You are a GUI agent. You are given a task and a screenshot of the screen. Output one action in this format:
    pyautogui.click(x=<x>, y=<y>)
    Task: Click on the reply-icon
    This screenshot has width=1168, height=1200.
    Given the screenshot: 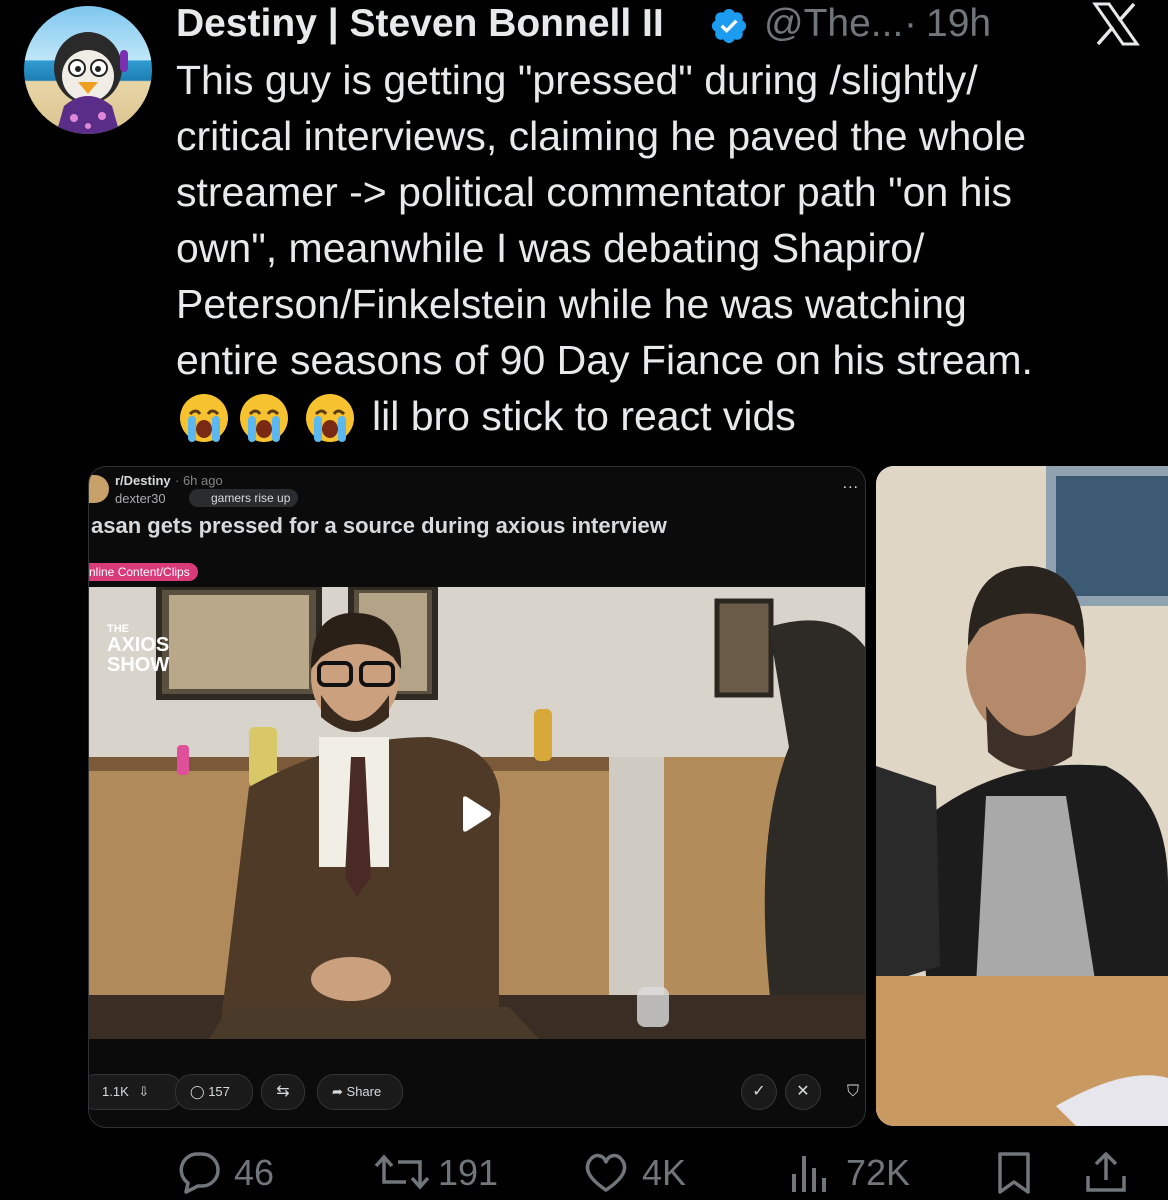 What is the action you would take?
    pyautogui.click(x=199, y=1173)
    